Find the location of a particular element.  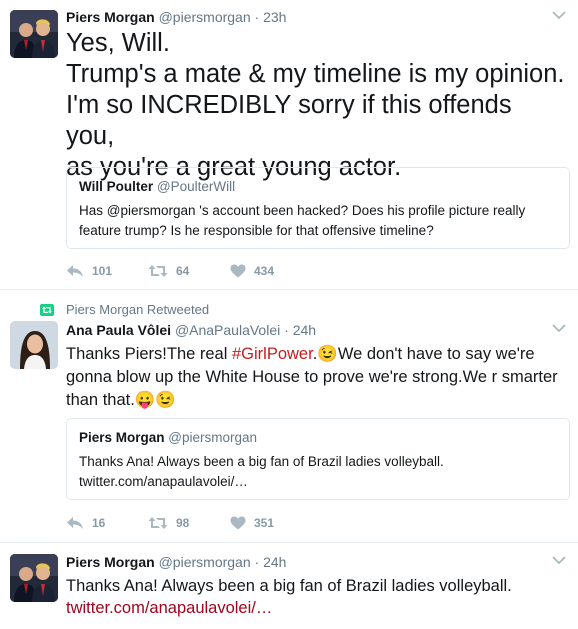

retweet-count: 98 is located at coordinates (183, 523).